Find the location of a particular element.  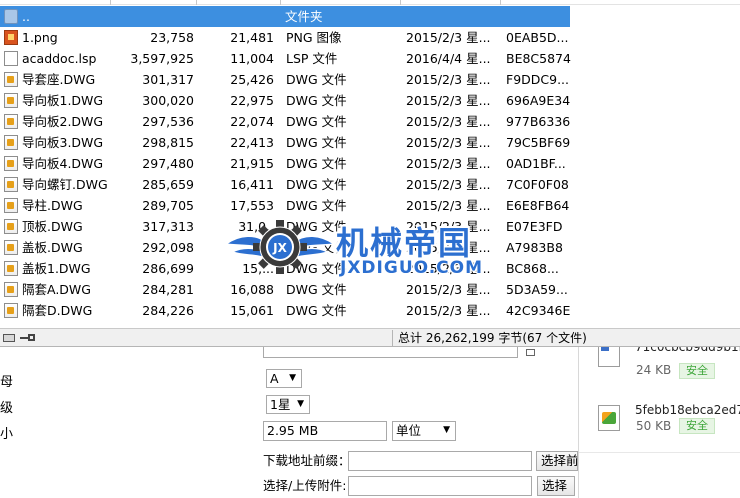

download-separator is located at coordinates (659, 452).